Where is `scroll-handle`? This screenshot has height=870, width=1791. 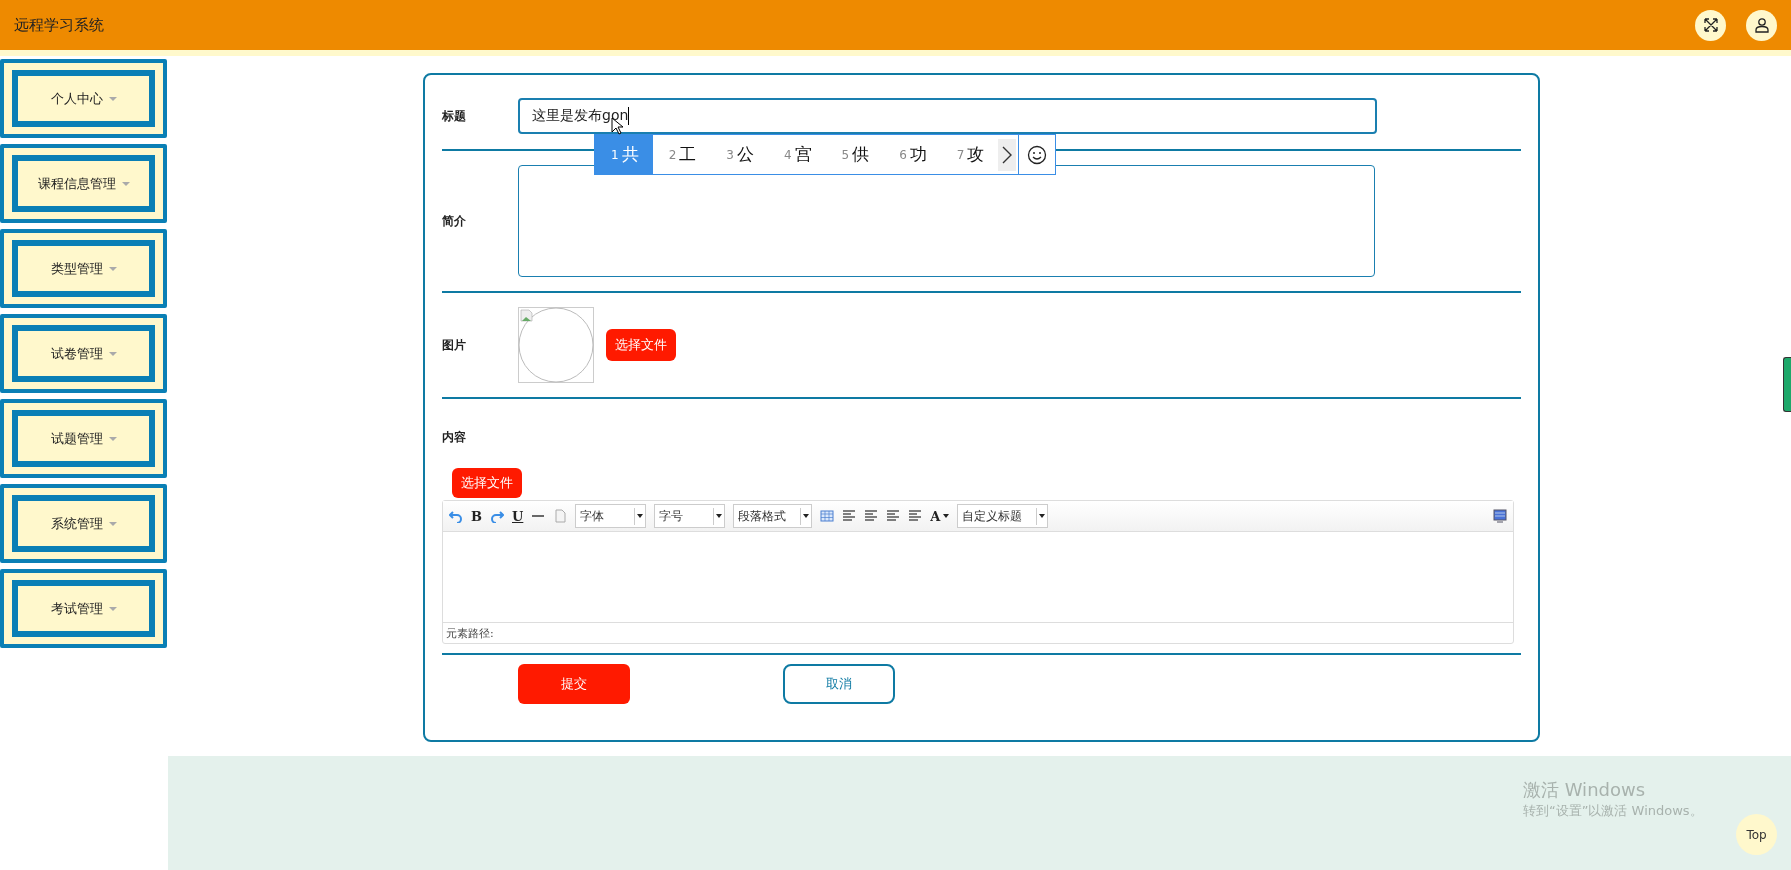
scroll-handle is located at coordinates (1787, 384).